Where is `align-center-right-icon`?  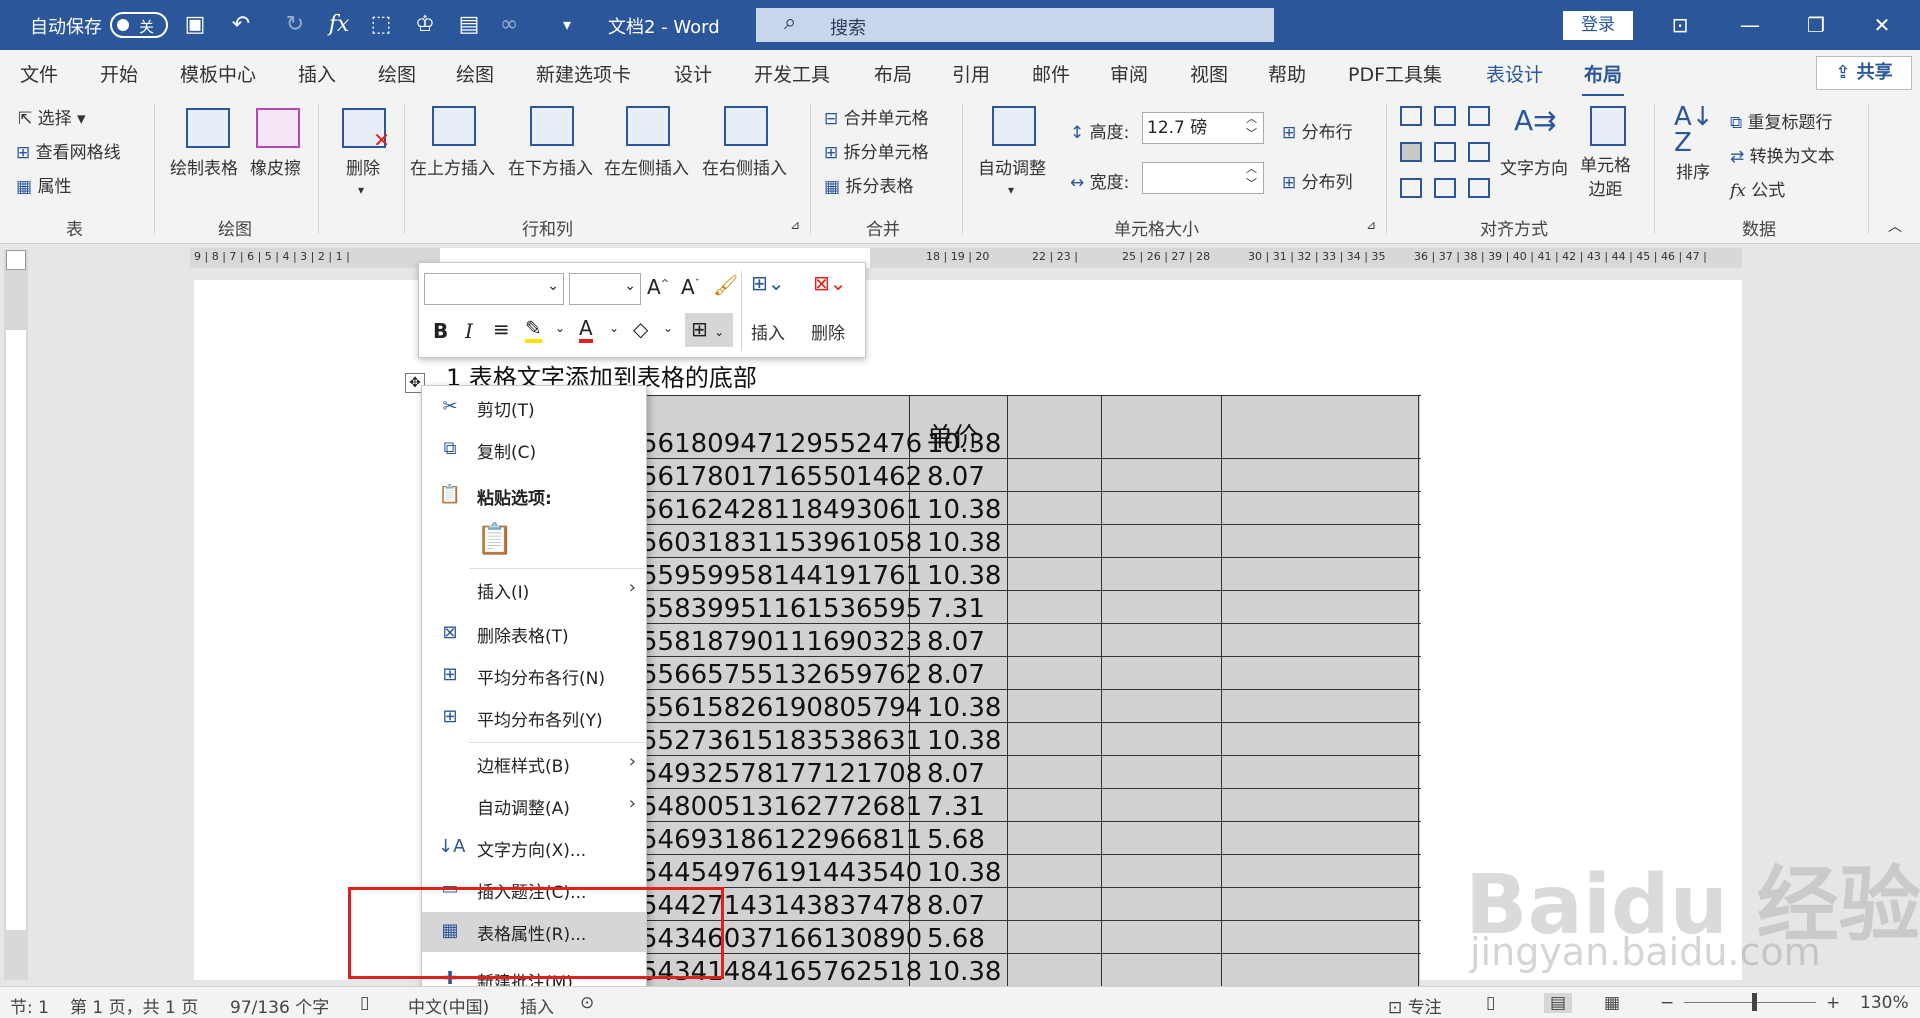 align-center-right-icon is located at coordinates (1479, 152).